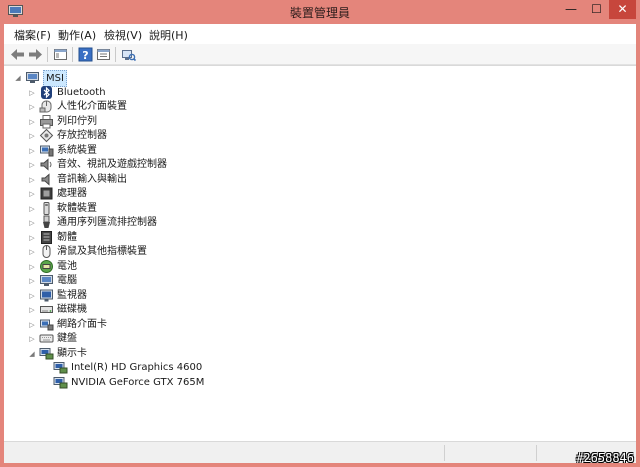 This screenshot has height=467, width=640. Describe the element at coordinates (168, 35) in the screenshot. I see `menu-help: 說明(H)` at that location.